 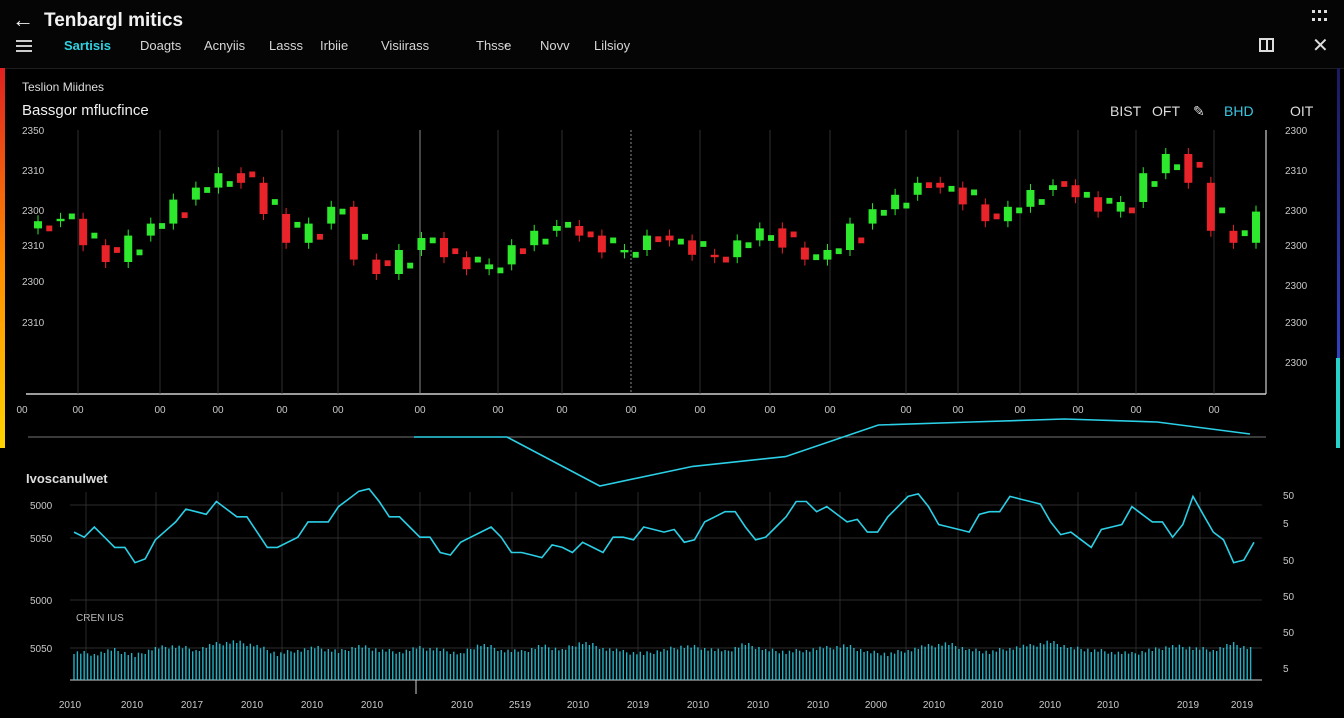 I want to click on price-y-tick-left: 2300, so click(x=33, y=211).